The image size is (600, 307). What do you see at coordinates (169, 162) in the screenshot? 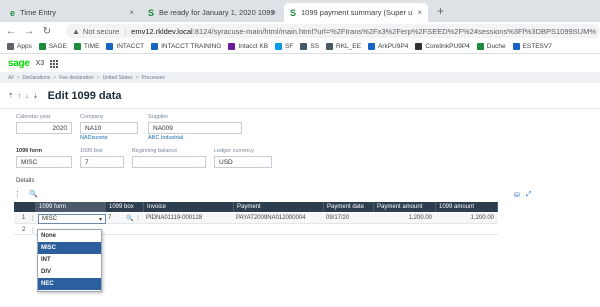
I see `beginning-balance-input` at bounding box center [169, 162].